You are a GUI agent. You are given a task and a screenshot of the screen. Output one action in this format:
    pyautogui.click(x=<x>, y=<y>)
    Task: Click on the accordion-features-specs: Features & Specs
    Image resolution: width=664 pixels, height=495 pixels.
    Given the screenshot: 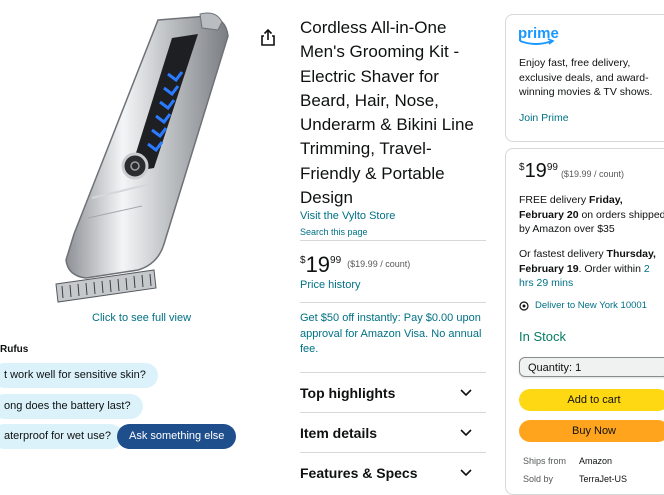 What is the action you would take?
    pyautogui.click(x=393, y=472)
    